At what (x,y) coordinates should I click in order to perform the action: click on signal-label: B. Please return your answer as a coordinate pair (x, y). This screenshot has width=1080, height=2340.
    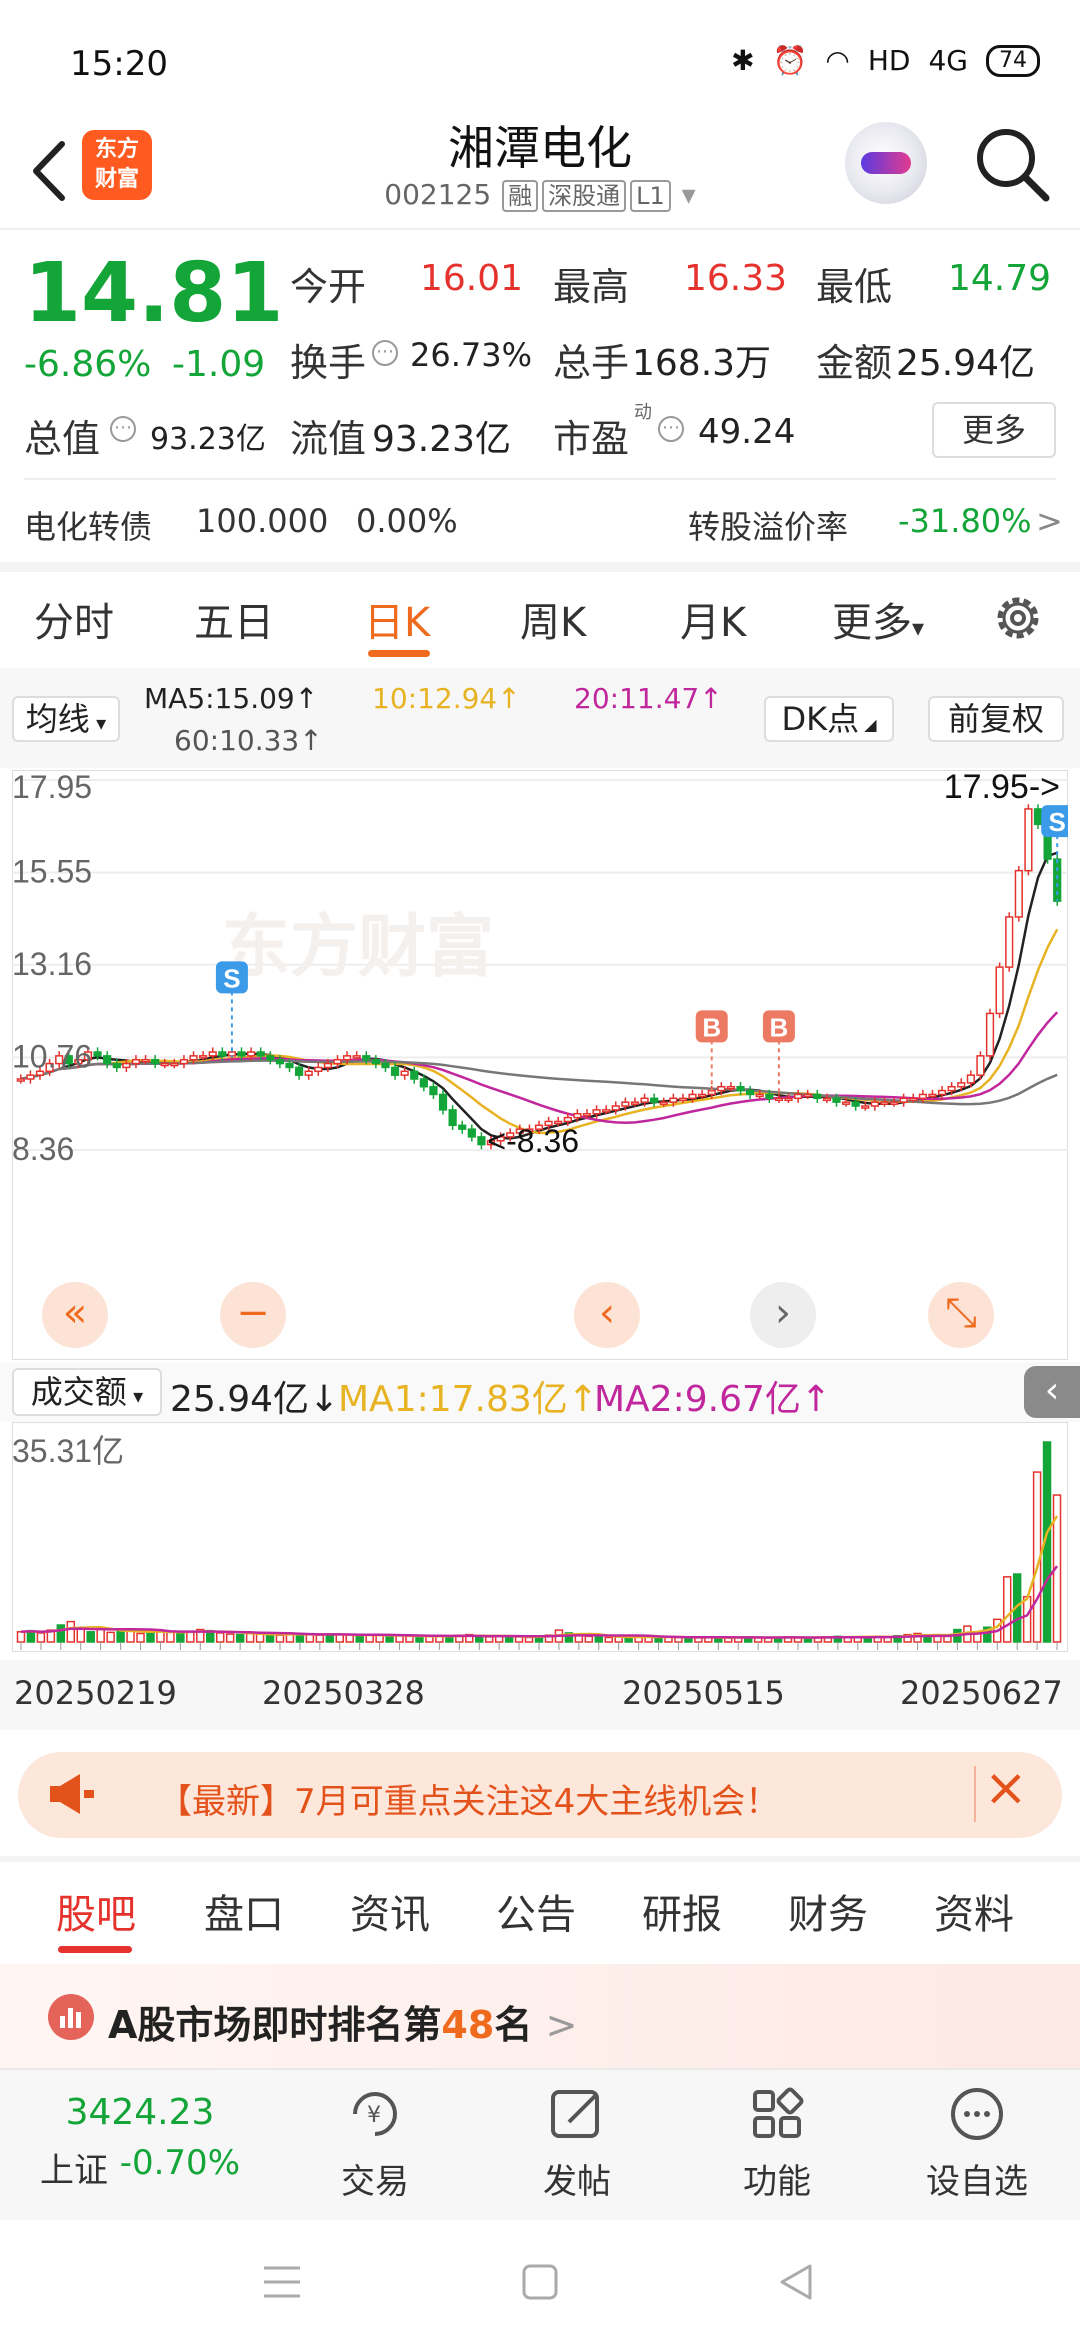
    Looking at the image, I should click on (779, 1027).